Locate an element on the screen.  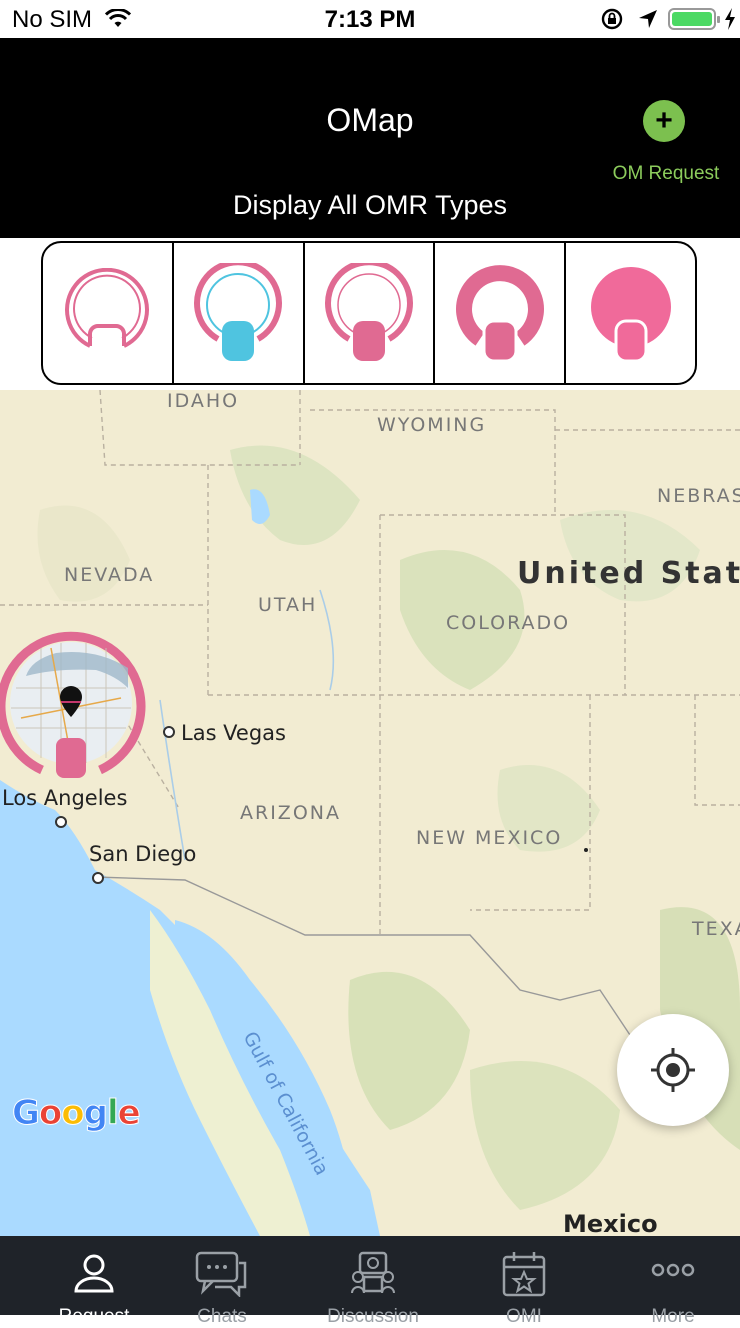
battery-icon is located at coordinates (694, 19).